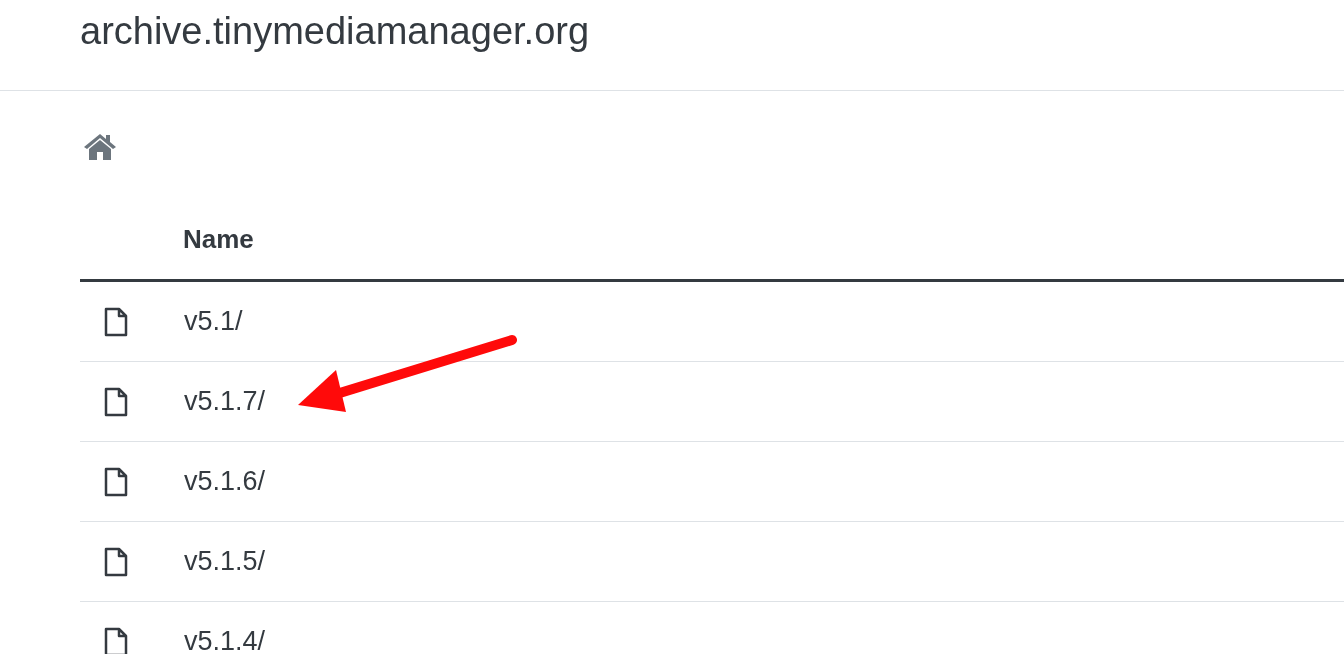  I want to click on folder-link: v5.1.5/, so click(225, 561).